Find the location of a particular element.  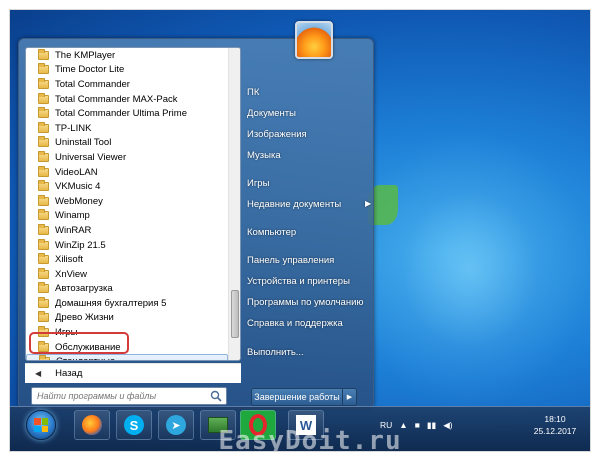

program-folder-item: WebMoney is located at coordinates (127, 201).